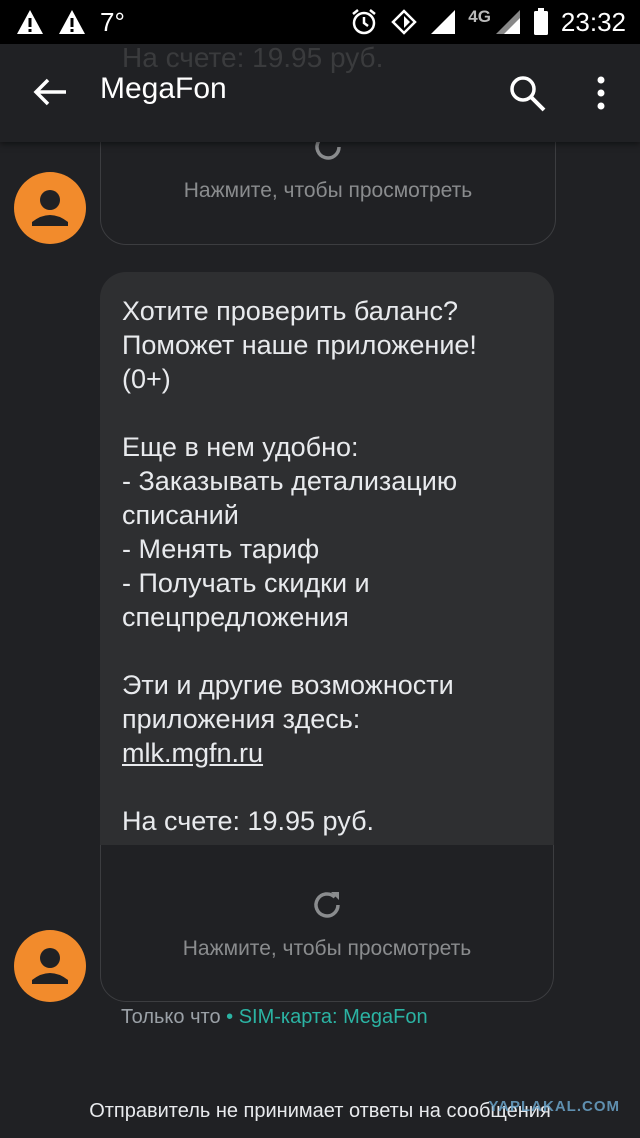 The image size is (640, 1138). What do you see at coordinates (528, 94) in the screenshot?
I see `search-icon` at bounding box center [528, 94].